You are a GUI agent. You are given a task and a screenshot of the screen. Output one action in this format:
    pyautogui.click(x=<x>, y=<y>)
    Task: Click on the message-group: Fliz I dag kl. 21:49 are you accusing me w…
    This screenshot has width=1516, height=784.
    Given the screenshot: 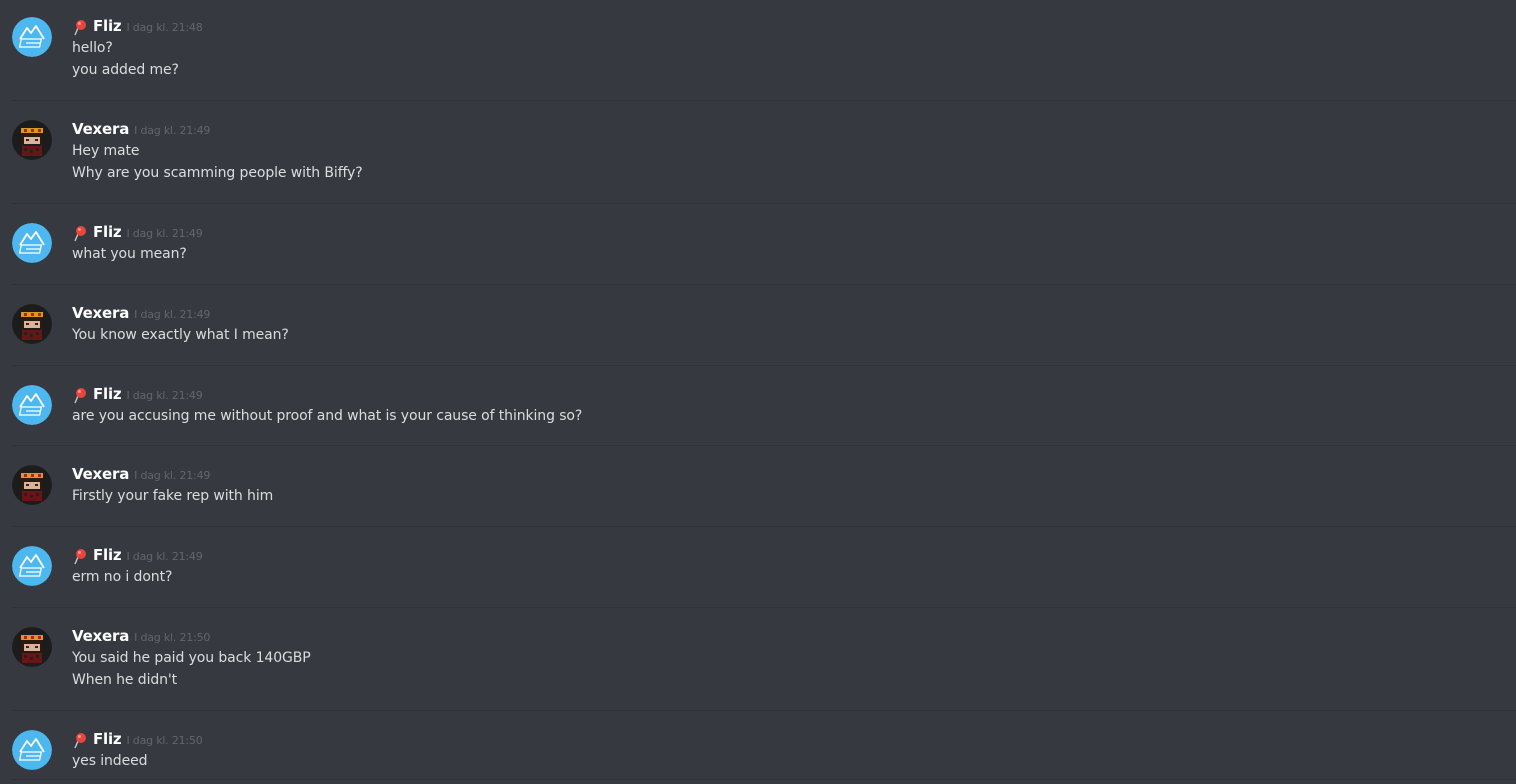 What is the action you would take?
    pyautogui.click(x=764, y=414)
    